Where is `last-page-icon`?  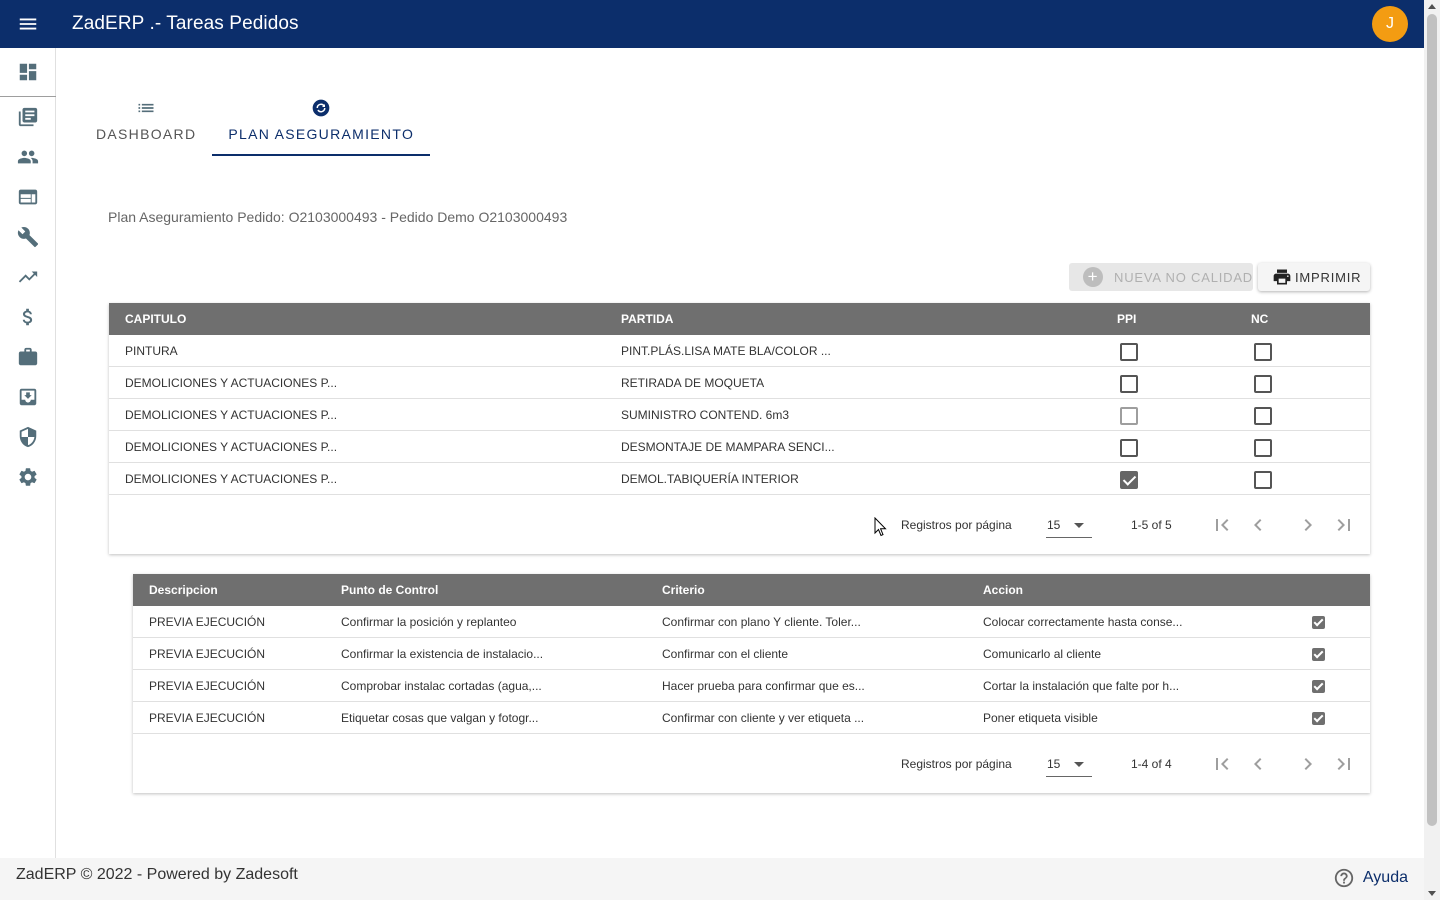 last-page-icon is located at coordinates (1343, 764).